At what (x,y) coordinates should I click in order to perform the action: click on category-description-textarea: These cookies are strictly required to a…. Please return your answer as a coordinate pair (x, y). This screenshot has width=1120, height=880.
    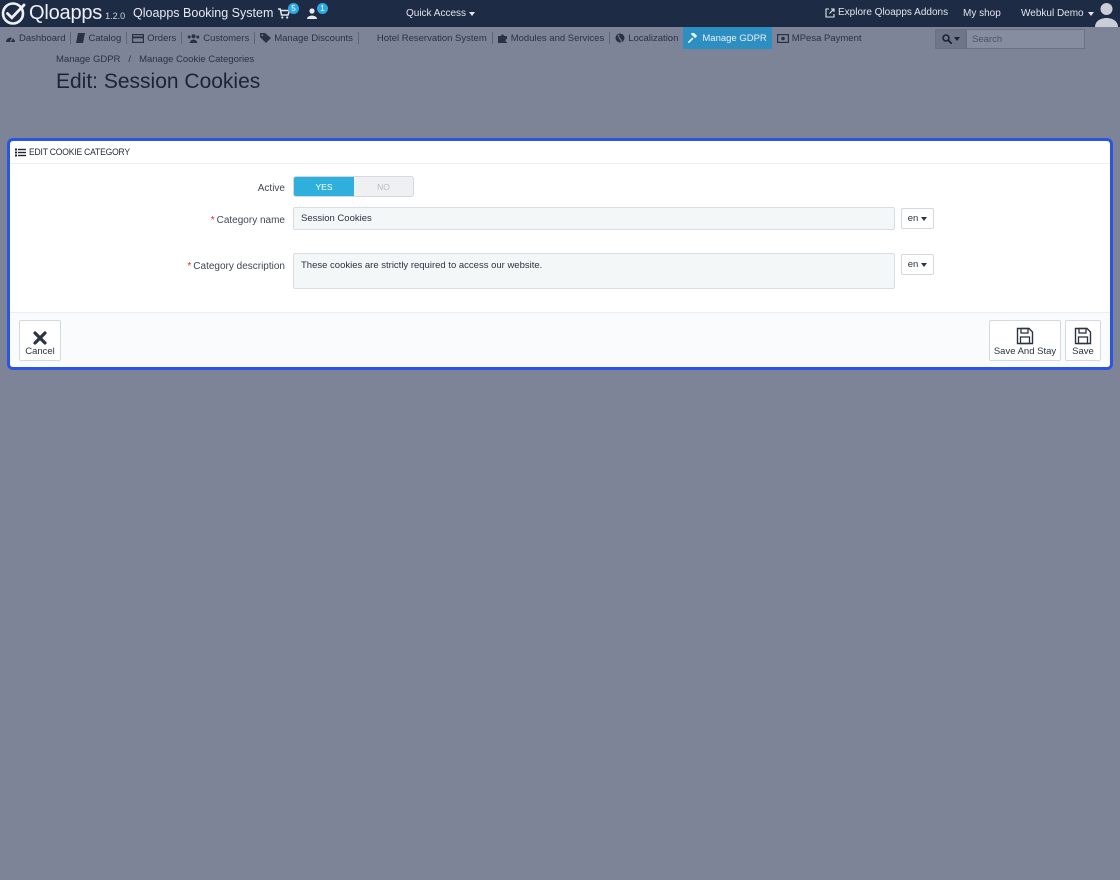
    Looking at the image, I should click on (594, 271).